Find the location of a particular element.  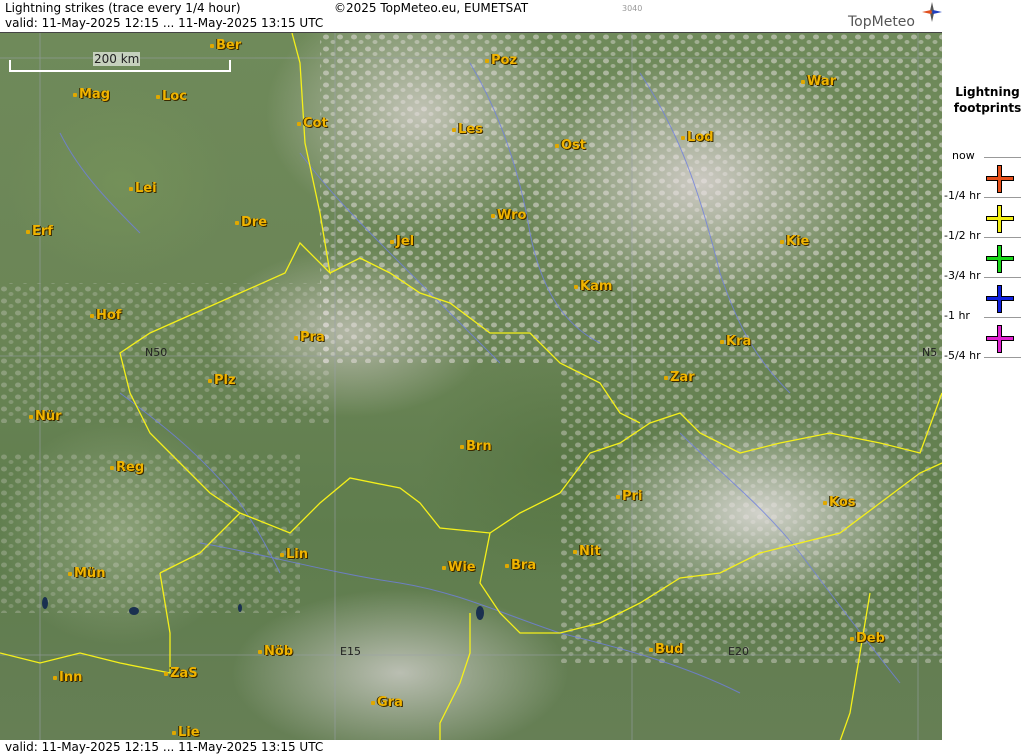

city-label: Kie is located at coordinates (794, 241).